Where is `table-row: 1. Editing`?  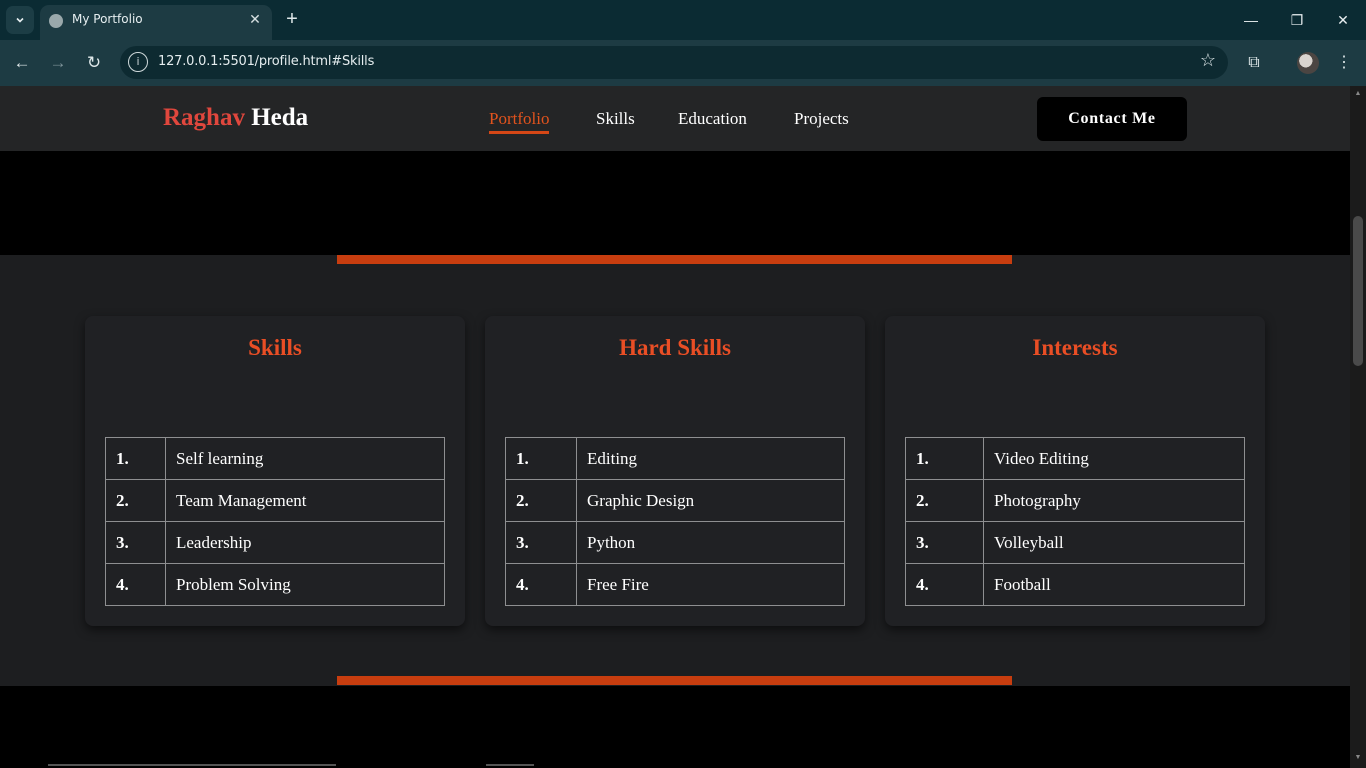 table-row: 1. Editing is located at coordinates (675, 458).